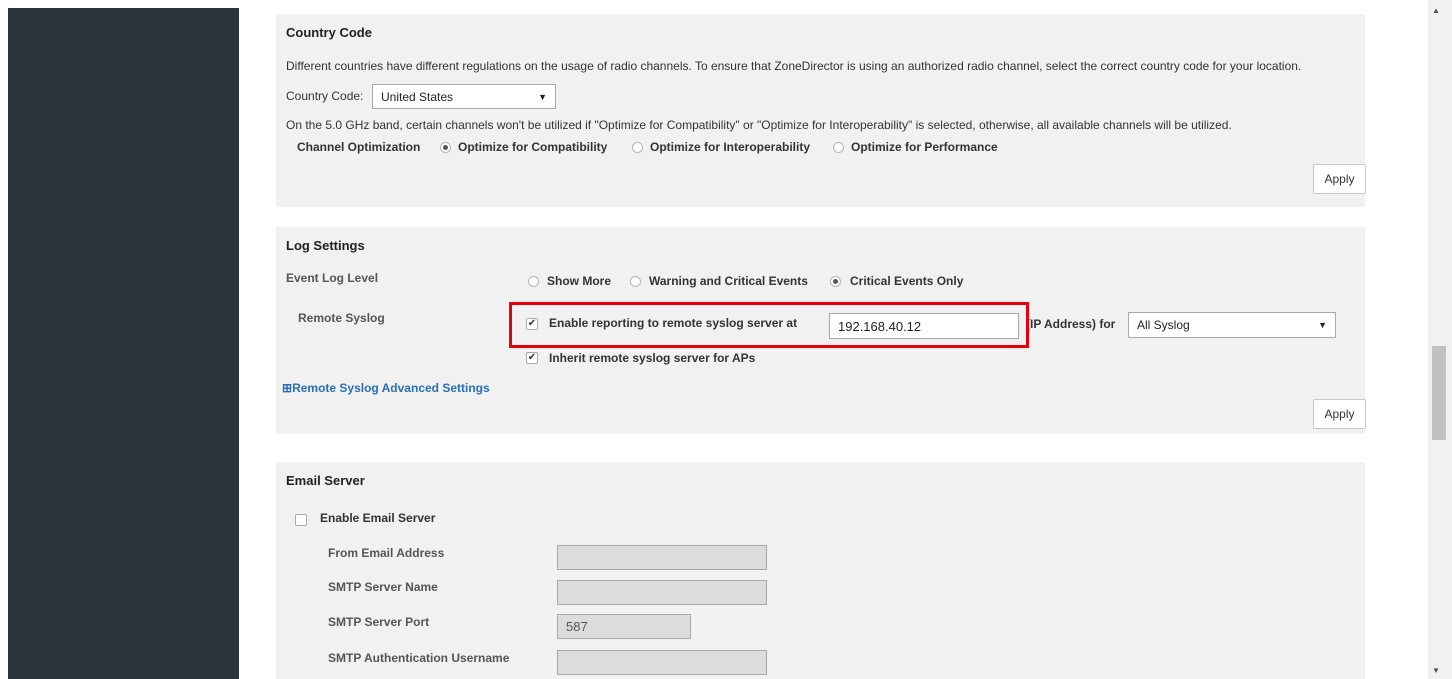  What do you see at coordinates (341, 318) in the screenshot?
I see `remote-syslog-label: Remote Syslog` at bounding box center [341, 318].